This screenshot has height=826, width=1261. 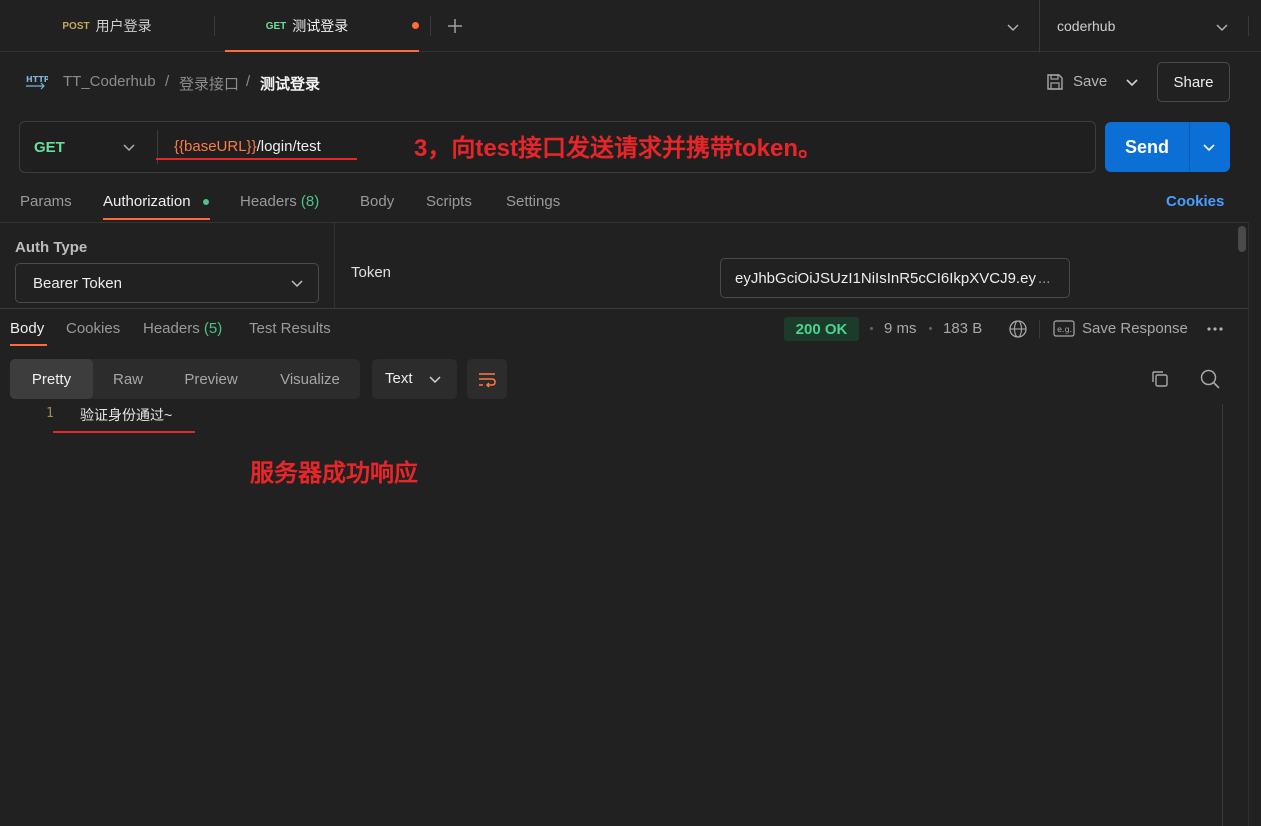 I want to click on http-icon: HTTP, so click(x=37, y=82).